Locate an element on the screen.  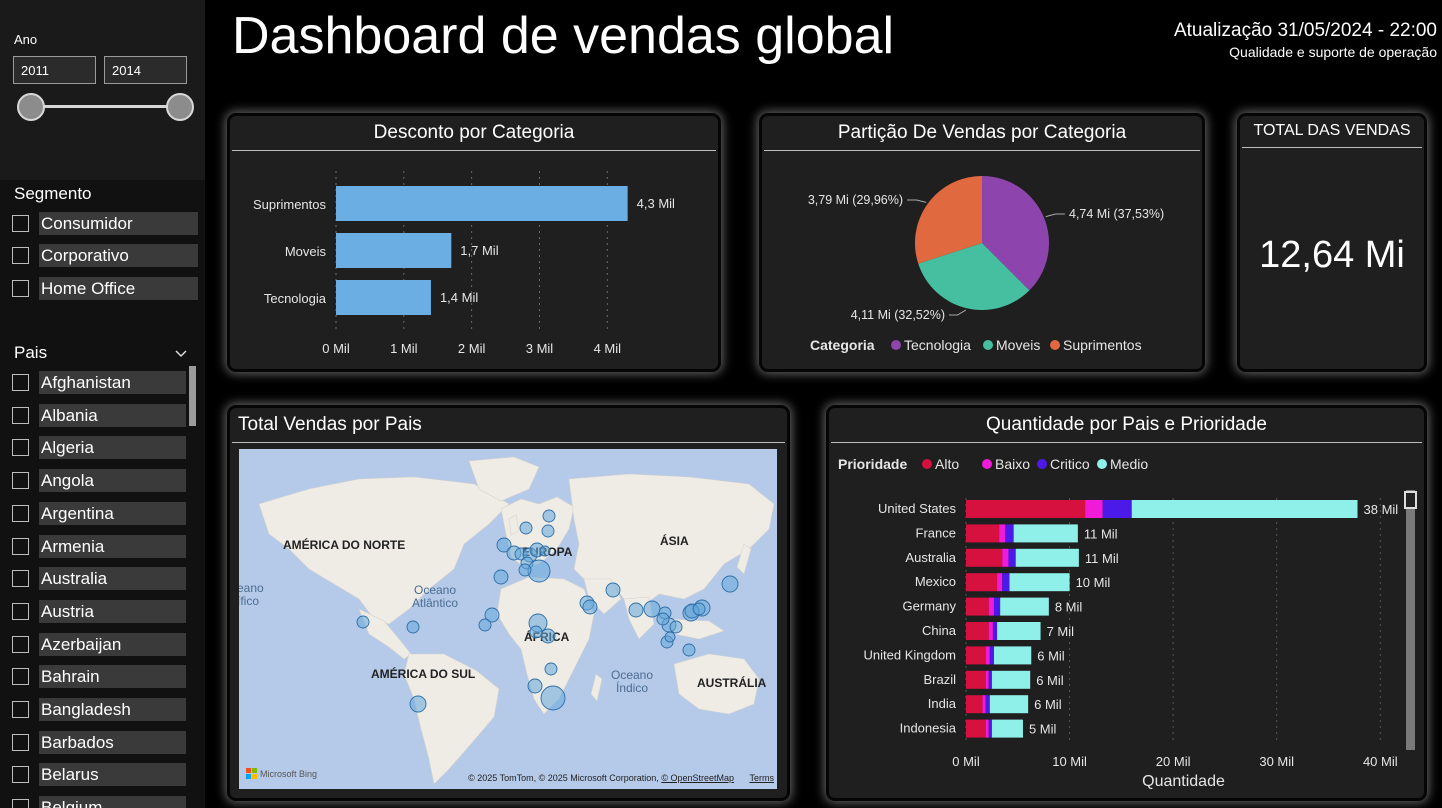
year-from-input: 2011 is located at coordinates (54, 70).